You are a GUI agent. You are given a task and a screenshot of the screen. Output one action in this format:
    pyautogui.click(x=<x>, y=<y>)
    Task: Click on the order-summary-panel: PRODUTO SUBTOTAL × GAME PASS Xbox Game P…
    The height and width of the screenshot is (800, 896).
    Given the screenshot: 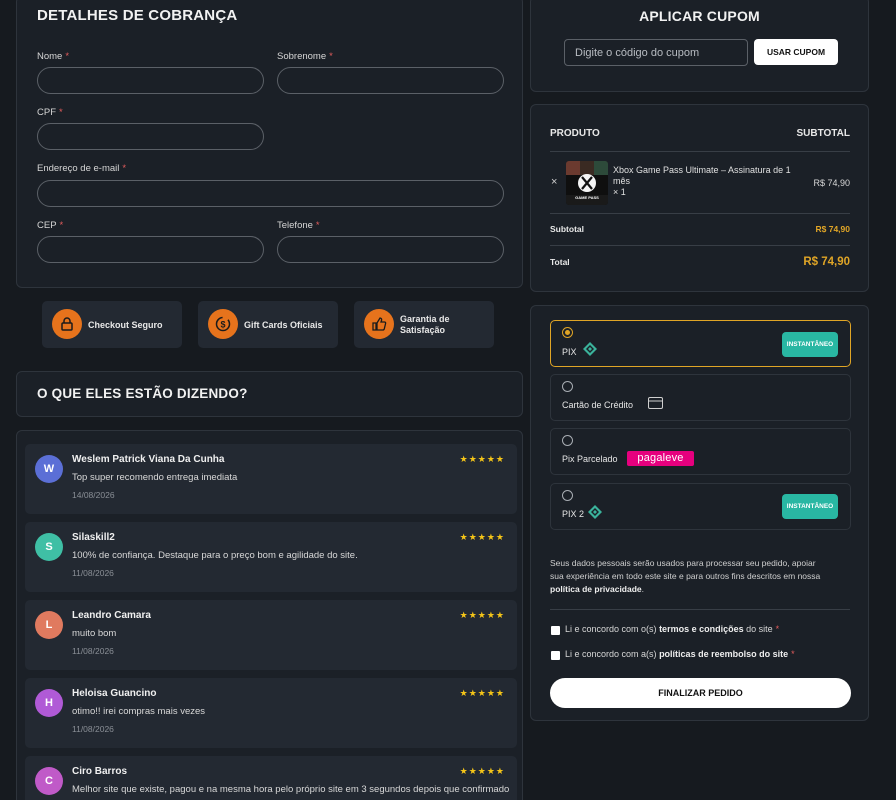 What is the action you would take?
    pyautogui.click(x=699, y=198)
    